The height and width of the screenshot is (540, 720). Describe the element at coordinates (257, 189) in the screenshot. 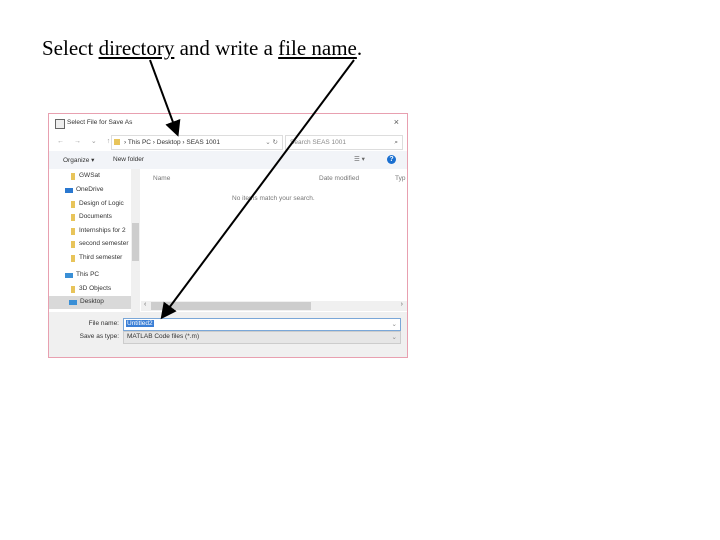

I see `arrow-to-file-name` at that location.